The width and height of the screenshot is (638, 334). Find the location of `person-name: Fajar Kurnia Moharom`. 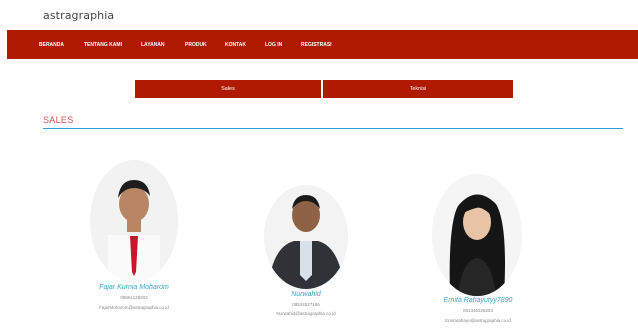

person-name: Fajar Kurnia Moharom is located at coordinates (134, 287).